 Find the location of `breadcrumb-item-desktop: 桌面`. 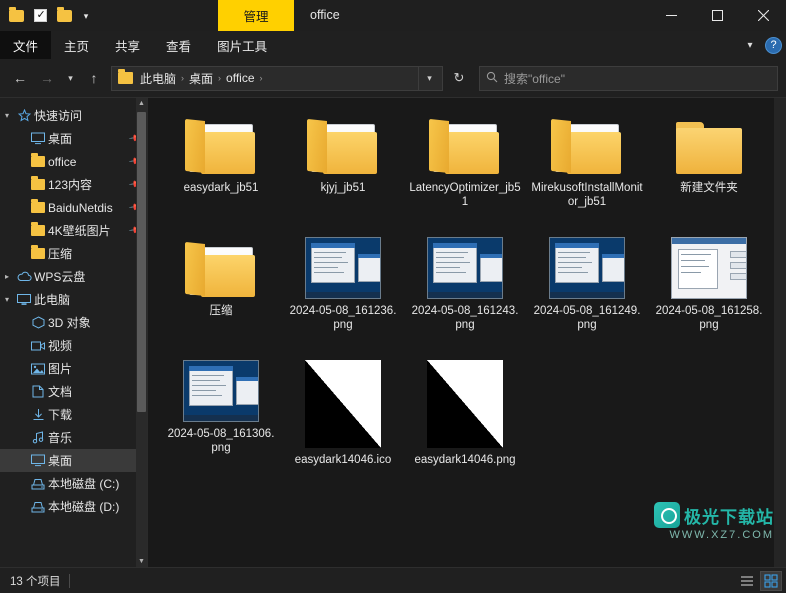

breadcrumb-item-desktop: 桌面 is located at coordinates (201, 78).